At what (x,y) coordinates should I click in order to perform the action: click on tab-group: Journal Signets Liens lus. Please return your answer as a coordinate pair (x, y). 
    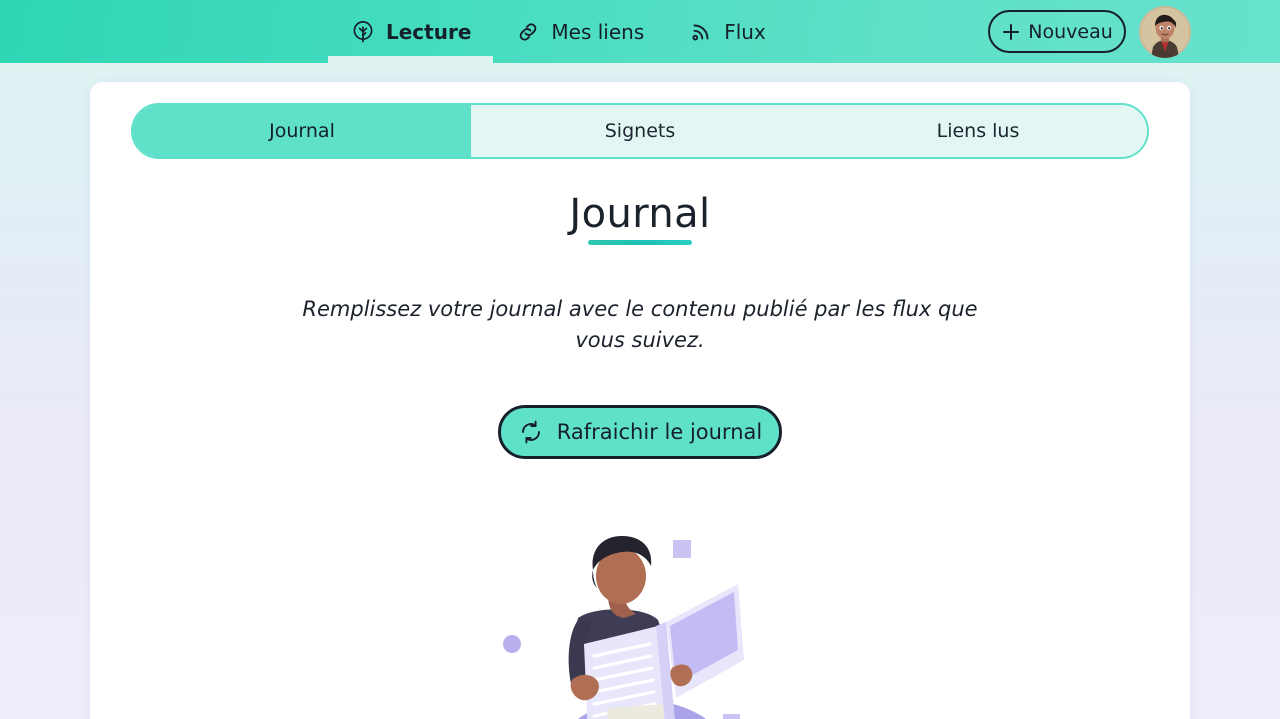
    Looking at the image, I should click on (640, 131).